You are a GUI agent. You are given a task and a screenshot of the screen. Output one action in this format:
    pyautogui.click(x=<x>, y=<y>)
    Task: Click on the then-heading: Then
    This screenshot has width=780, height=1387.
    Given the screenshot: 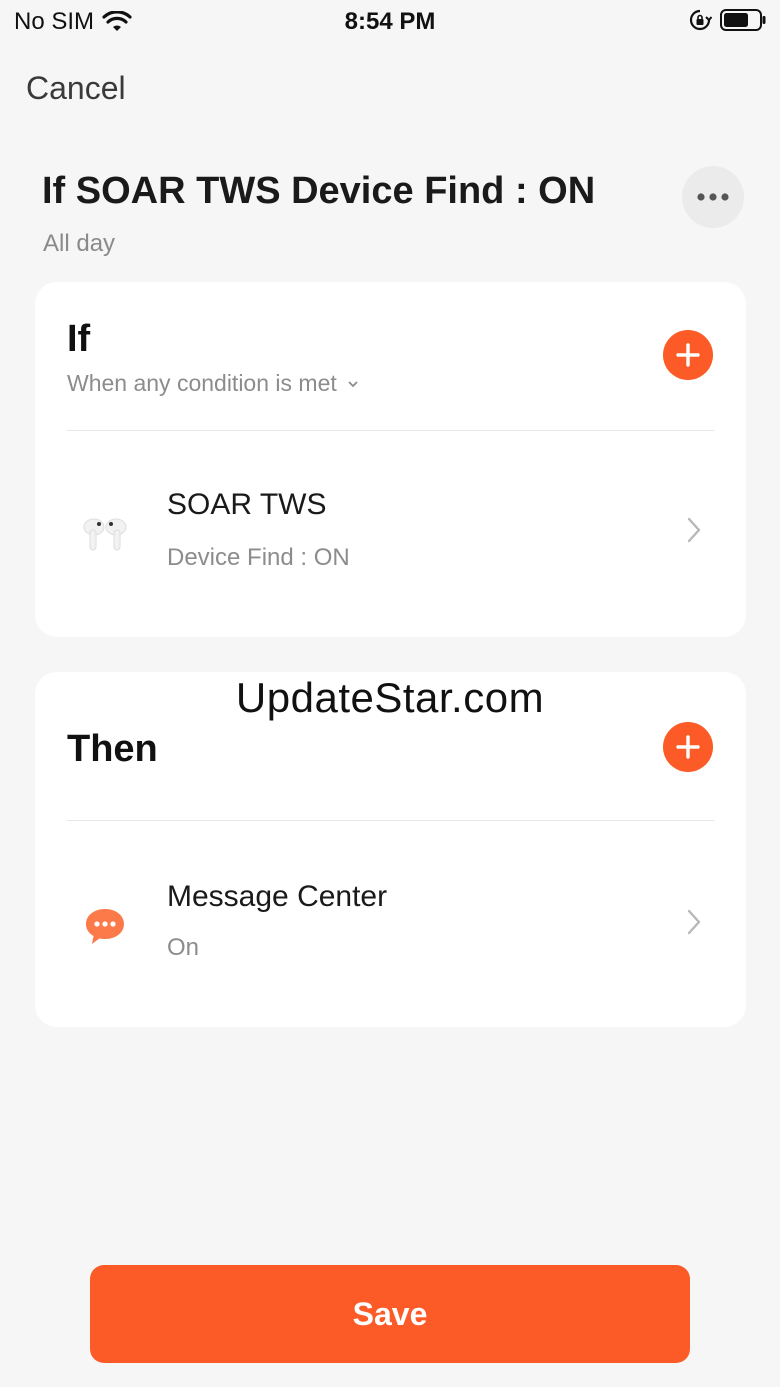 What is the action you would take?
    pyautogui.click(x=112, y=749)
    